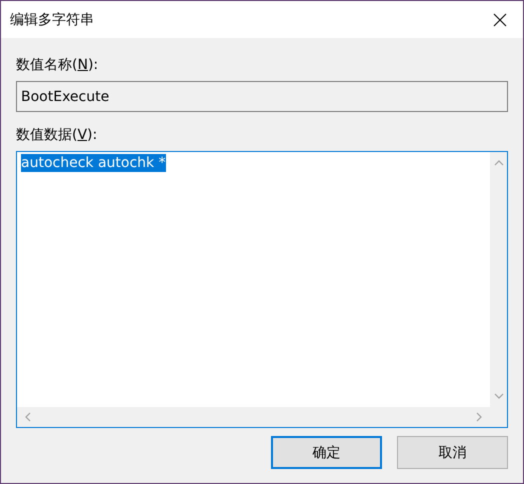 The width and height of the screenshot is (524, 484). I want to click on vertical-scrollbar, so click(498, 279).